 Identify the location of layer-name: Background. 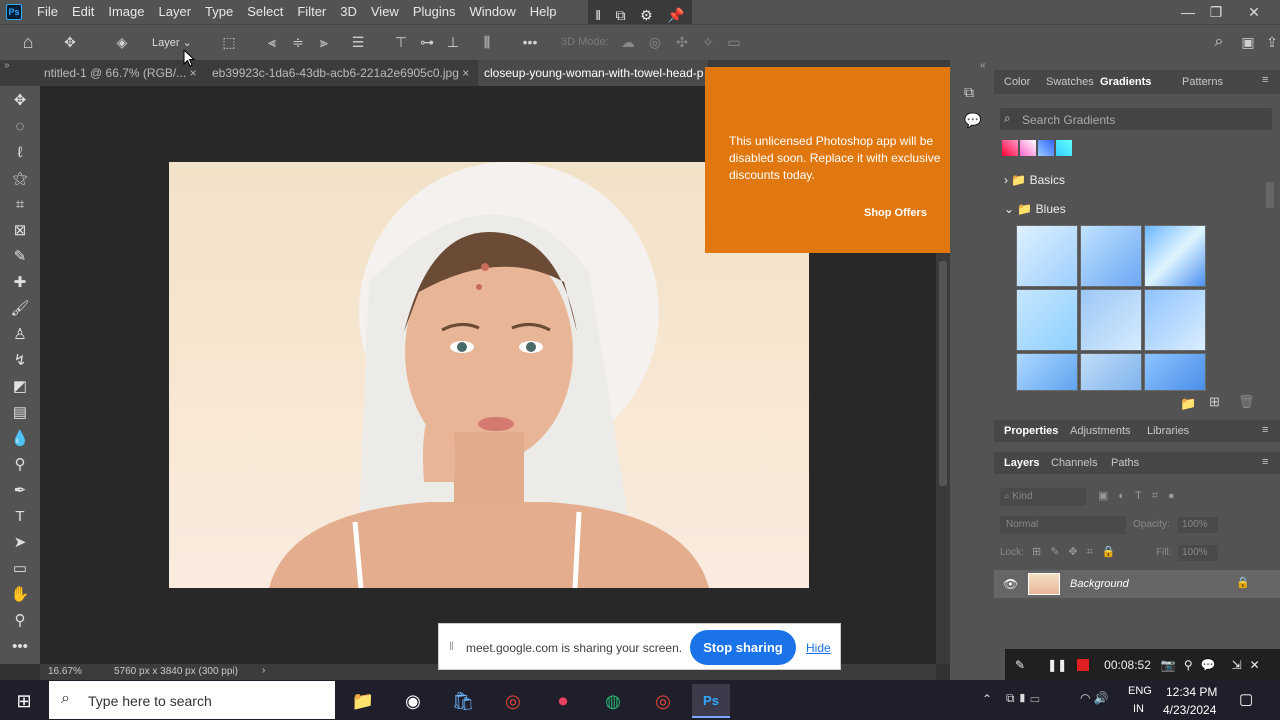
(1099, 584).